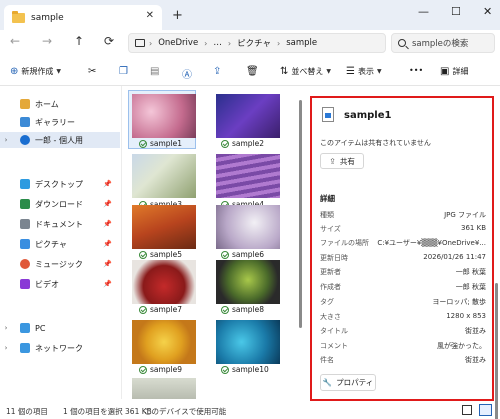  I want to click on tab-sample: sample ✕, so click(83, 17).